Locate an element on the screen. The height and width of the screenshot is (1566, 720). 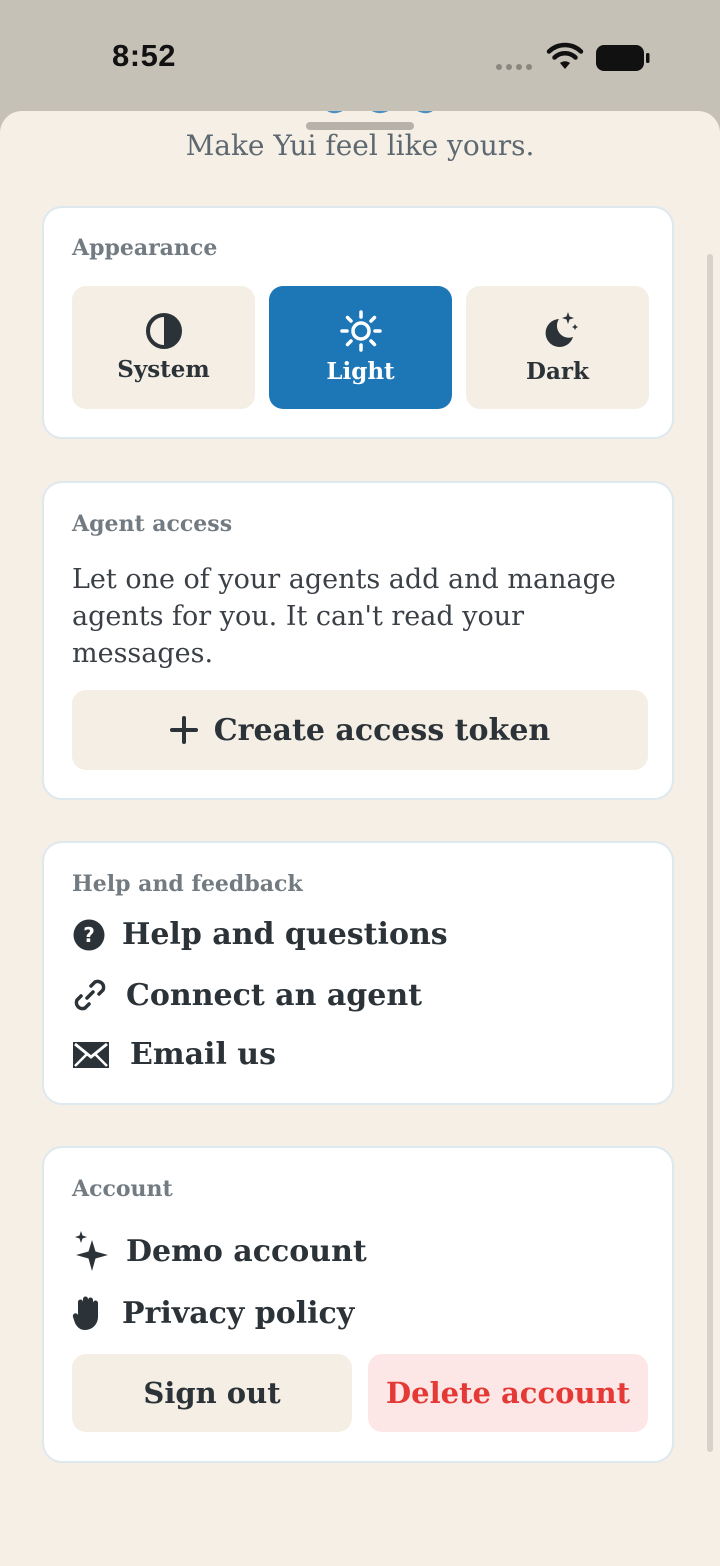
theme-dark-label: Dark is located at coordinates (557, 371).